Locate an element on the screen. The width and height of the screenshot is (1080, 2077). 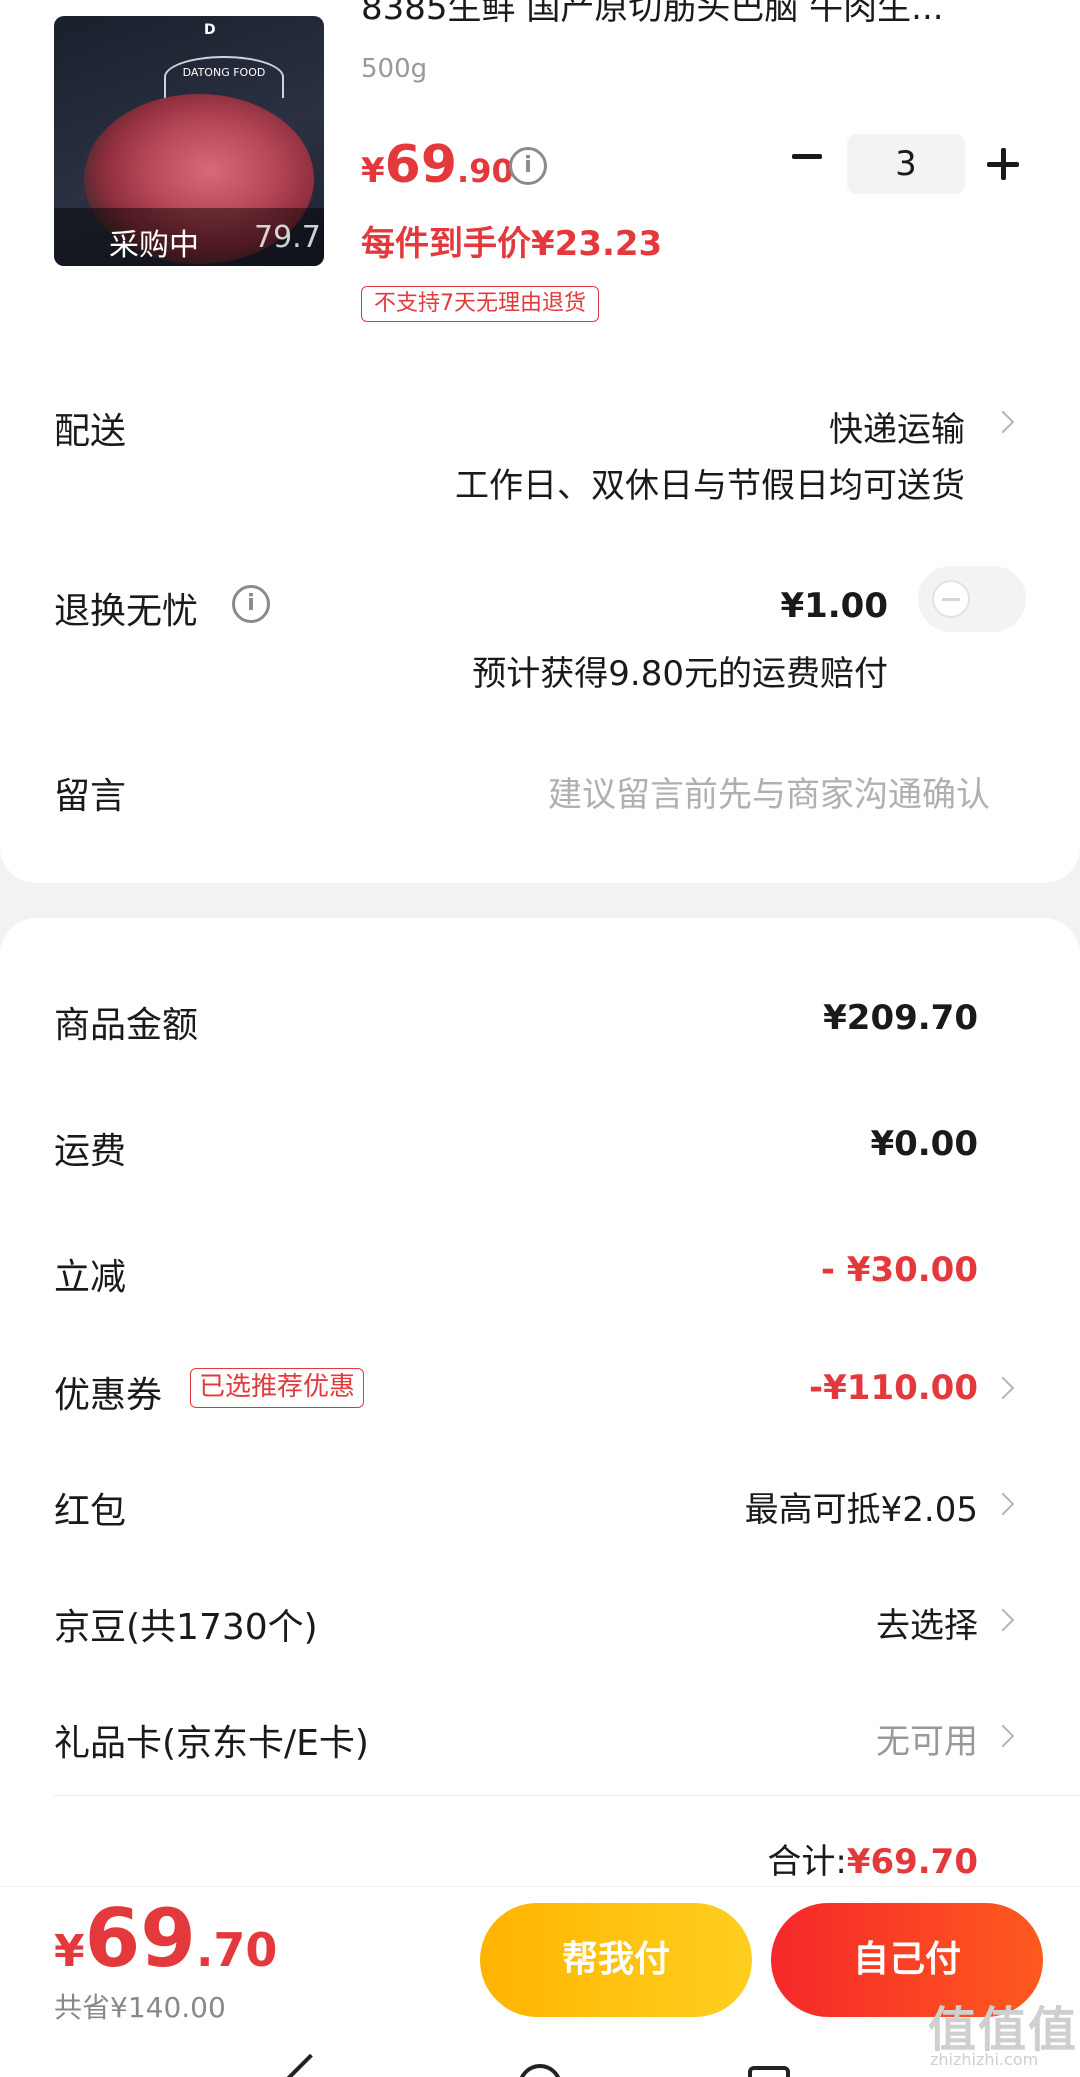
pay-integer: 69 is located at coordinates (140, 1938).